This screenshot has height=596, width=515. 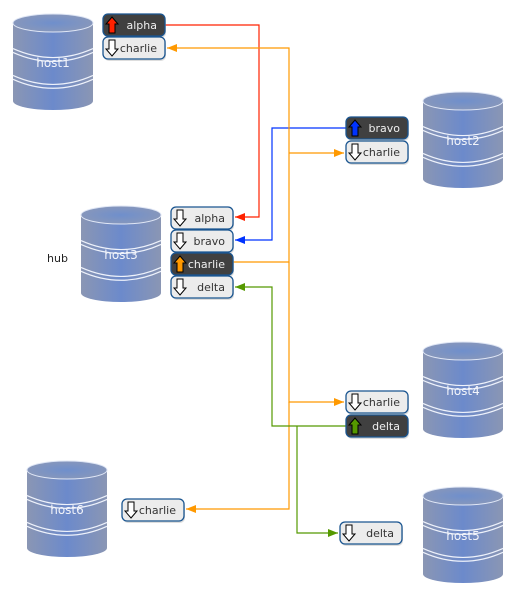 I want to click on port-host1-charlie: charlie, so click(x=134, y=48).